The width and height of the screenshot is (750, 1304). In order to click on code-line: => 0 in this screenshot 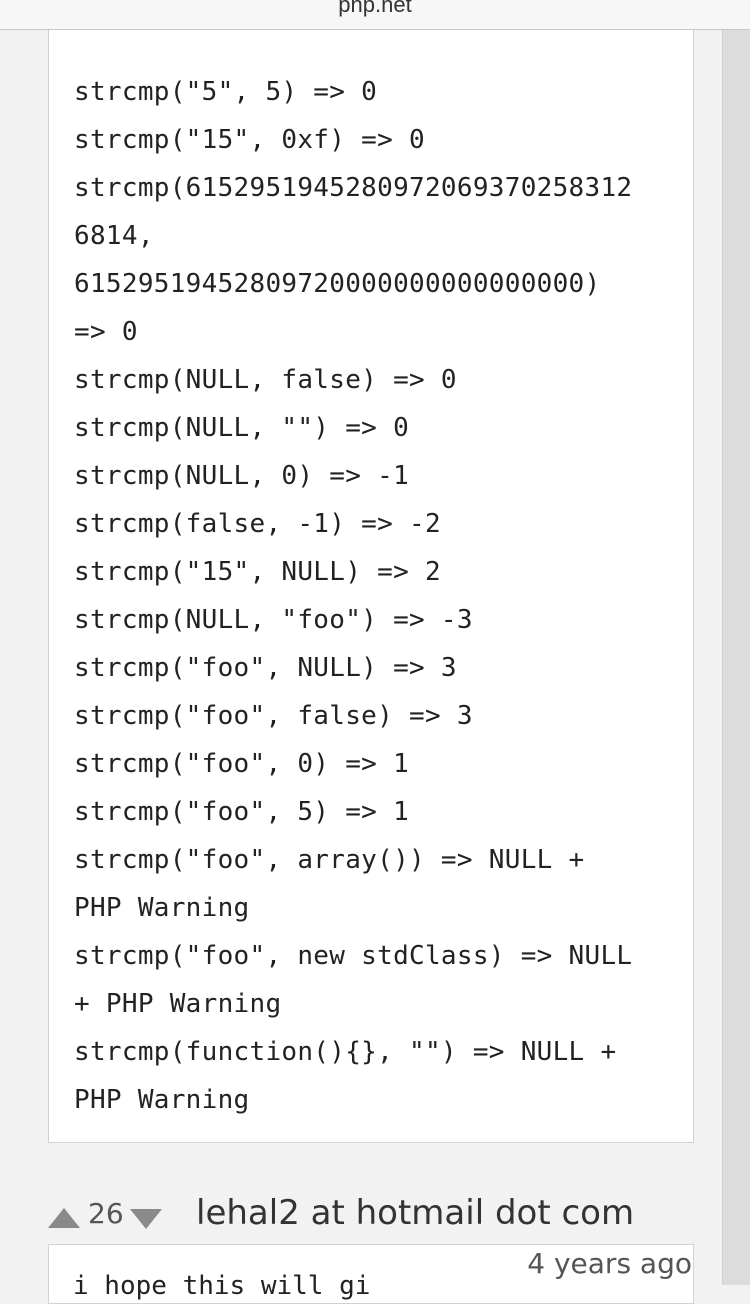, I will do `click(106, 332)`.